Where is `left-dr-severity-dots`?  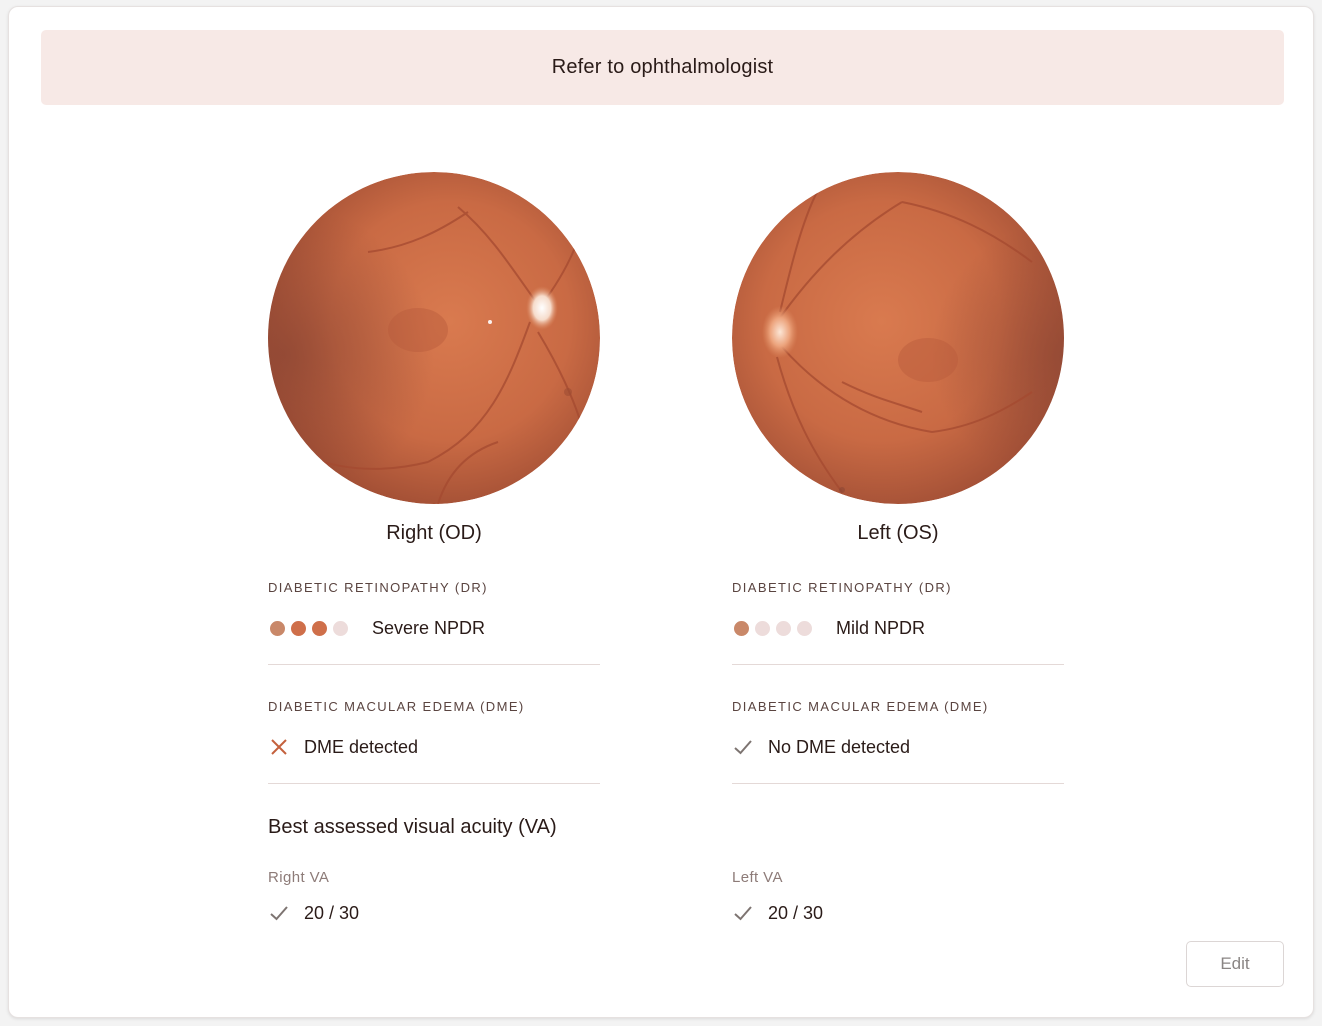 left-dr-severity-dots is located at coordinates (773, 628).